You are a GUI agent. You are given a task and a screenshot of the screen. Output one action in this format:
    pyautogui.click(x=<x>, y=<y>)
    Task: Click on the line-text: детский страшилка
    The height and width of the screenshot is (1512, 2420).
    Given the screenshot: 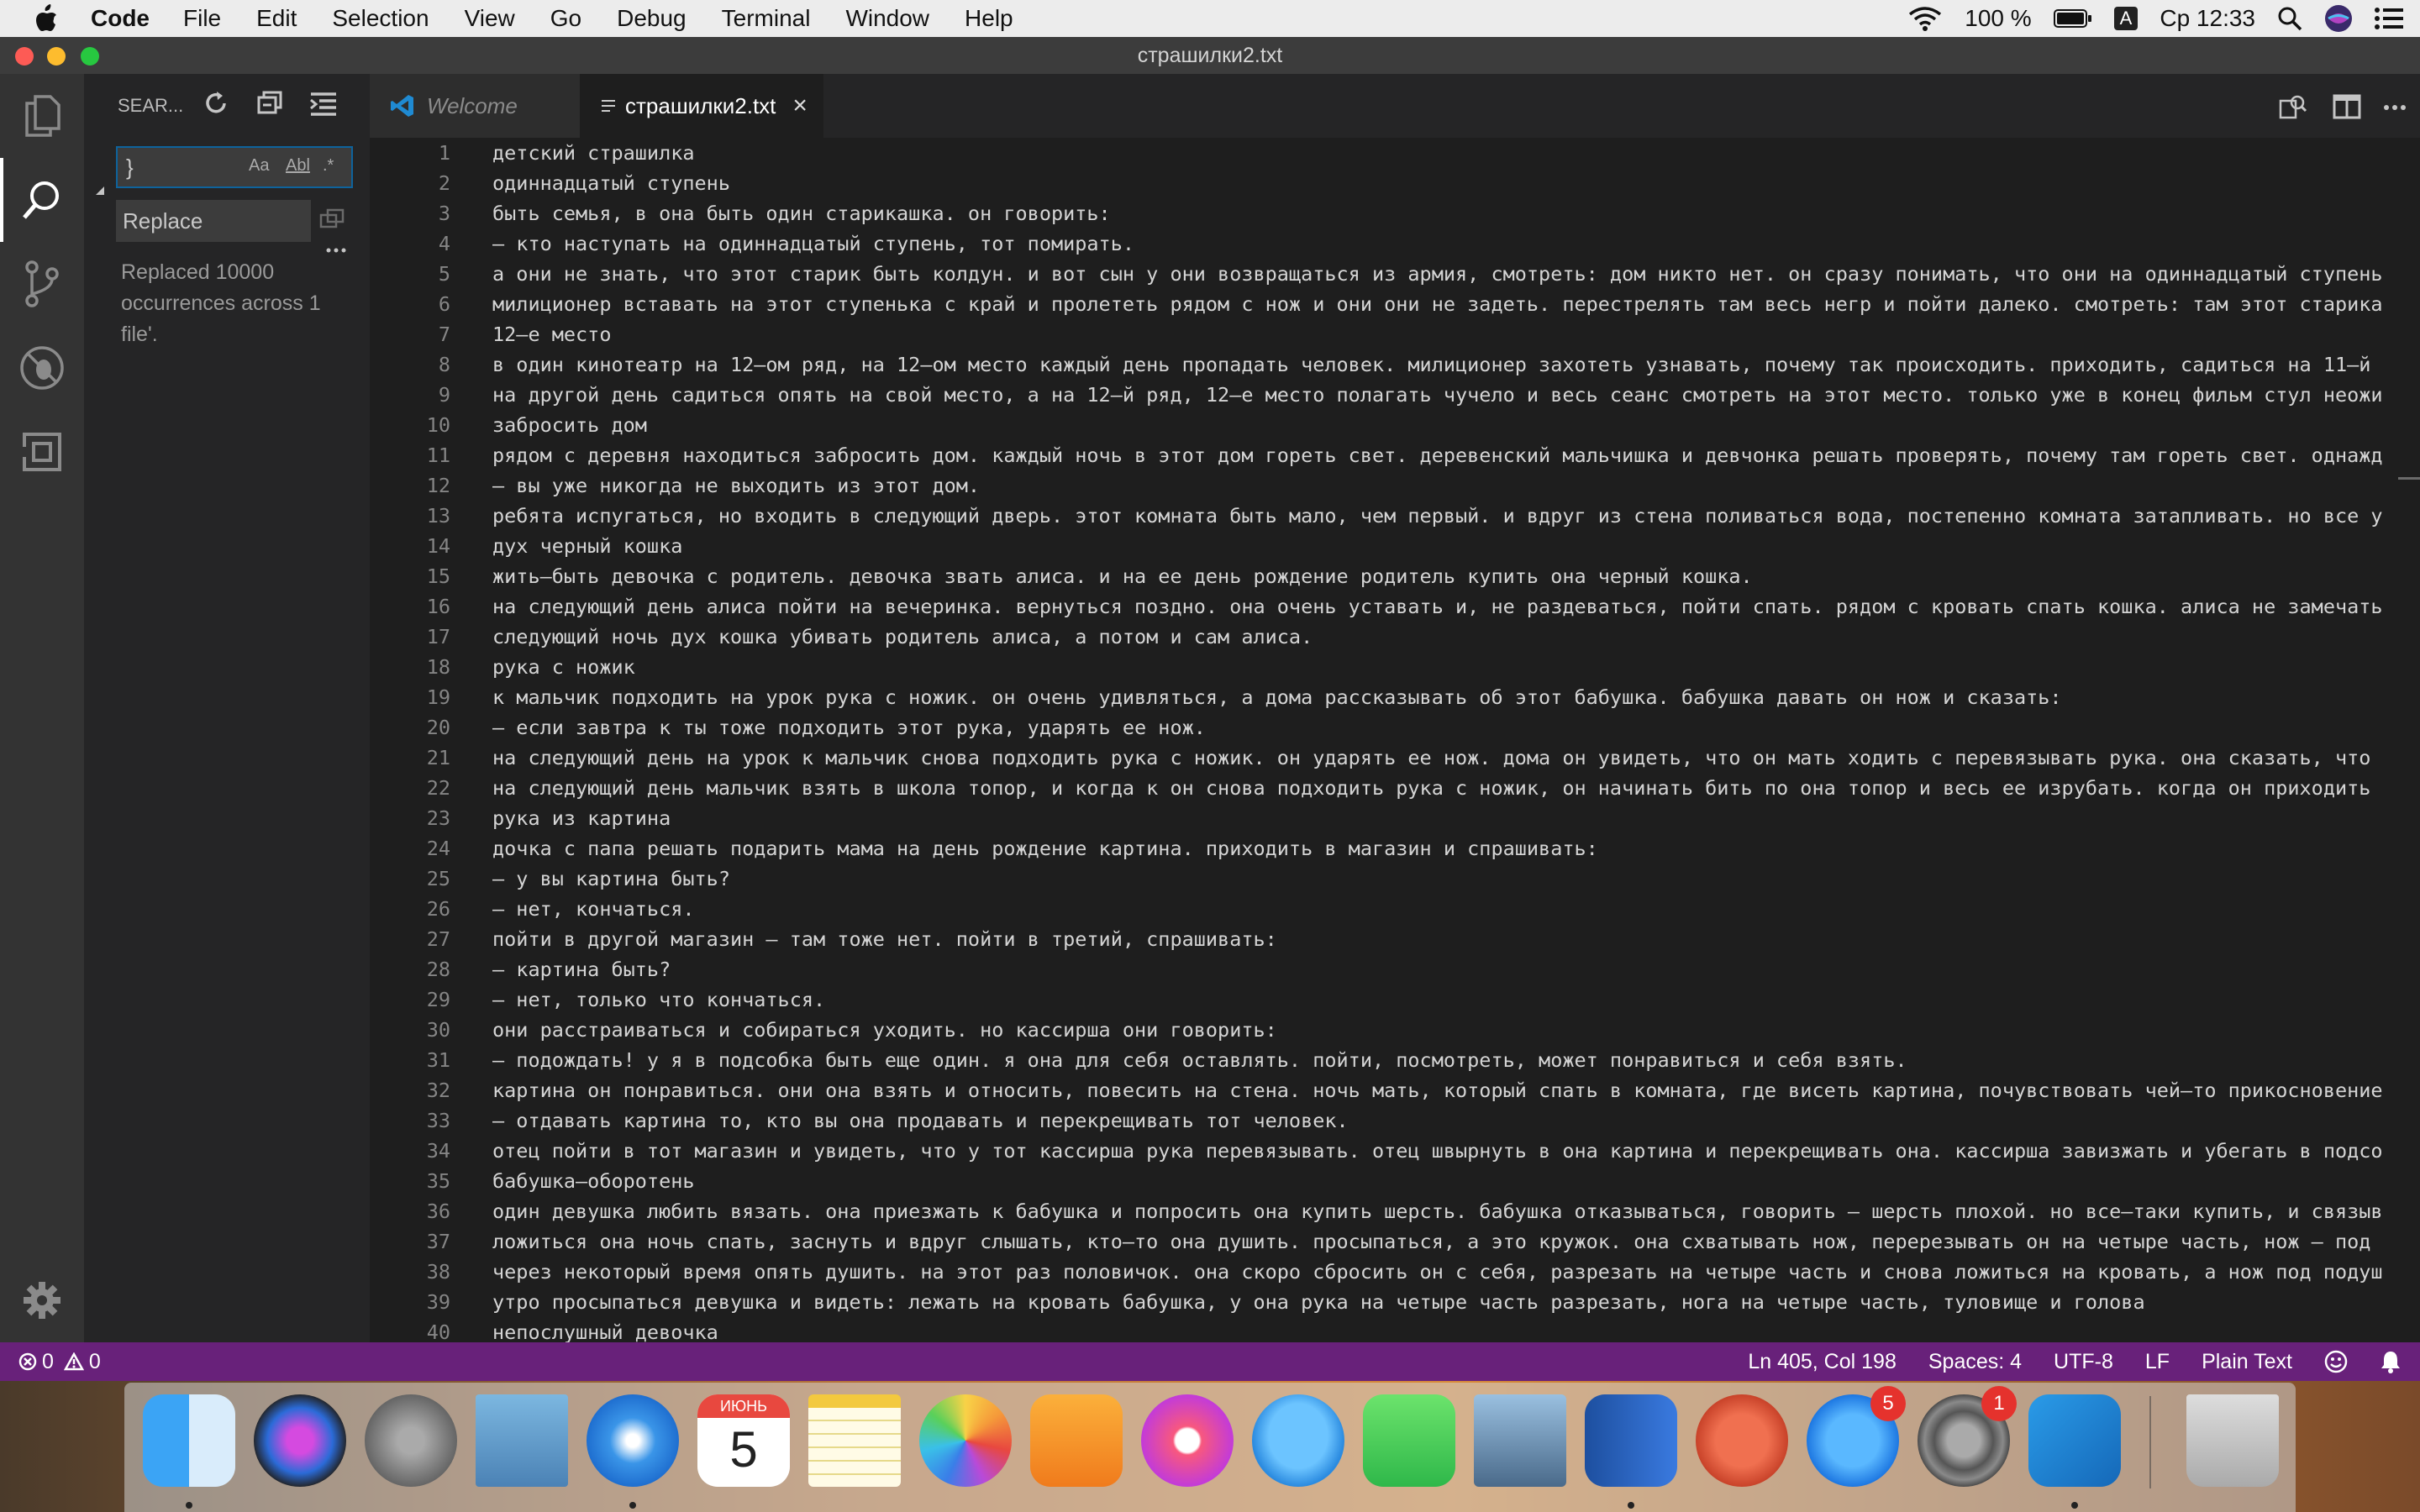 What is the action you would take?
    pyautogui.click(x=593, y=153)
    